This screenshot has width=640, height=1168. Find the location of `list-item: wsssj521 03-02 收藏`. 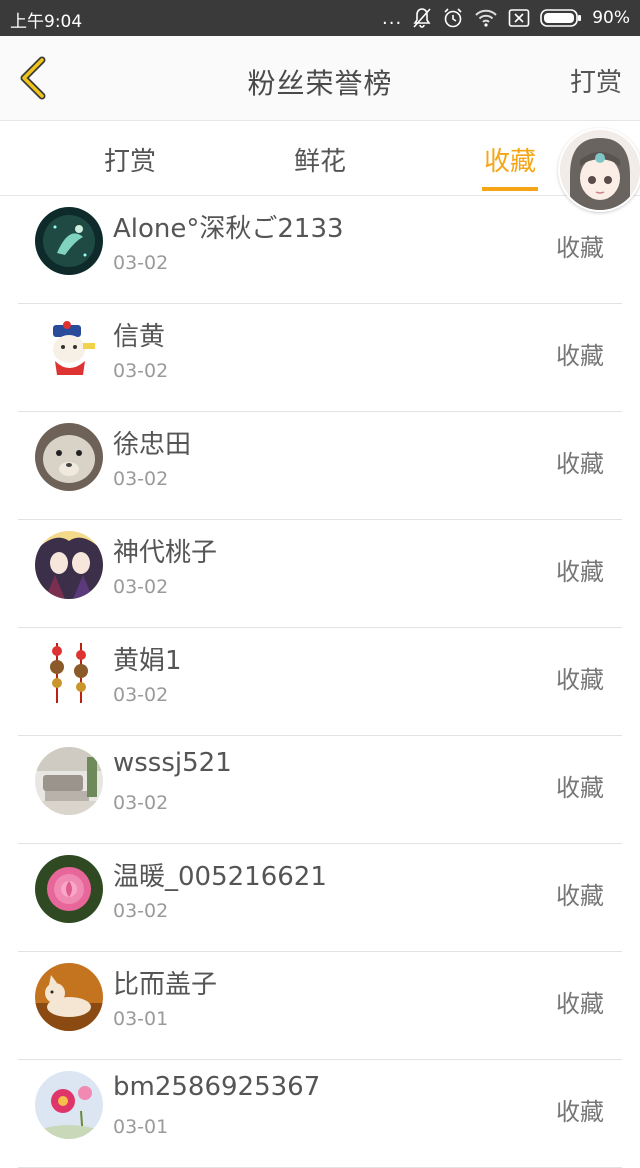

list-item: wsssj521 03-02 收藏 is located at coordinates (320, 790).